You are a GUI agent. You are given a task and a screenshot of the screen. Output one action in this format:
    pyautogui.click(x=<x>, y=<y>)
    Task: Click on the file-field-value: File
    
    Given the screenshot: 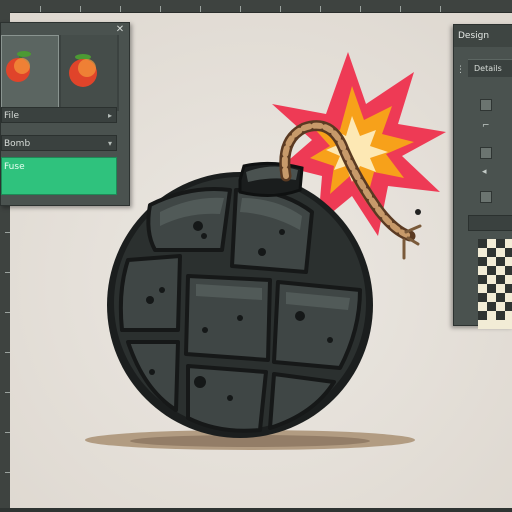 What is the action you would take?
    pyautogui.click(x=12, y=116)
    